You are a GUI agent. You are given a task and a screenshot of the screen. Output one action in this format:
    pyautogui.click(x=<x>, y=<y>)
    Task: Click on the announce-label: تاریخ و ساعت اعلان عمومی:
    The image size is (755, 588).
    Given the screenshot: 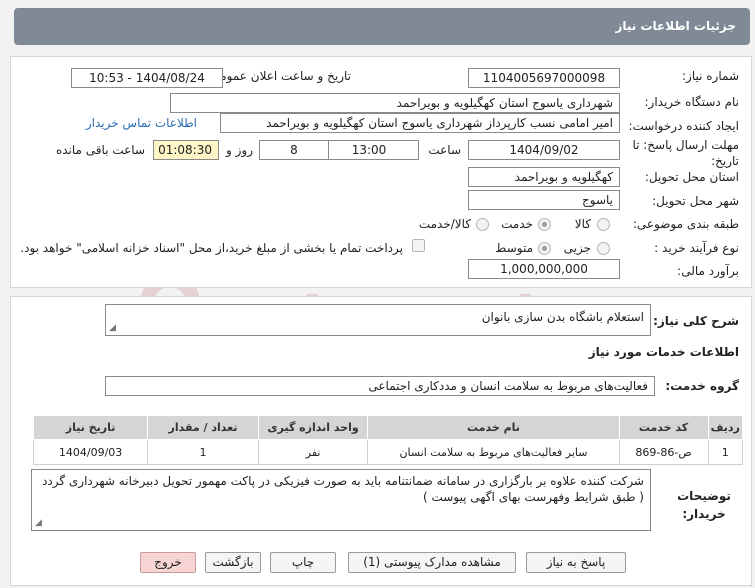 What is the action you would take?
    pyautogui.click(x=278, y=76)
    